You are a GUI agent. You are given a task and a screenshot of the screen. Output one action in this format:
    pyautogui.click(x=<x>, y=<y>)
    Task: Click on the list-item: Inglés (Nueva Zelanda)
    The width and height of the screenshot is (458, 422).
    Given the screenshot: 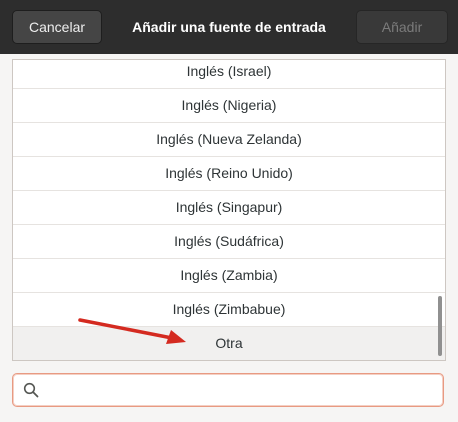 What is the action you would take?
    pyautogui.click(x=229, y=140)
    